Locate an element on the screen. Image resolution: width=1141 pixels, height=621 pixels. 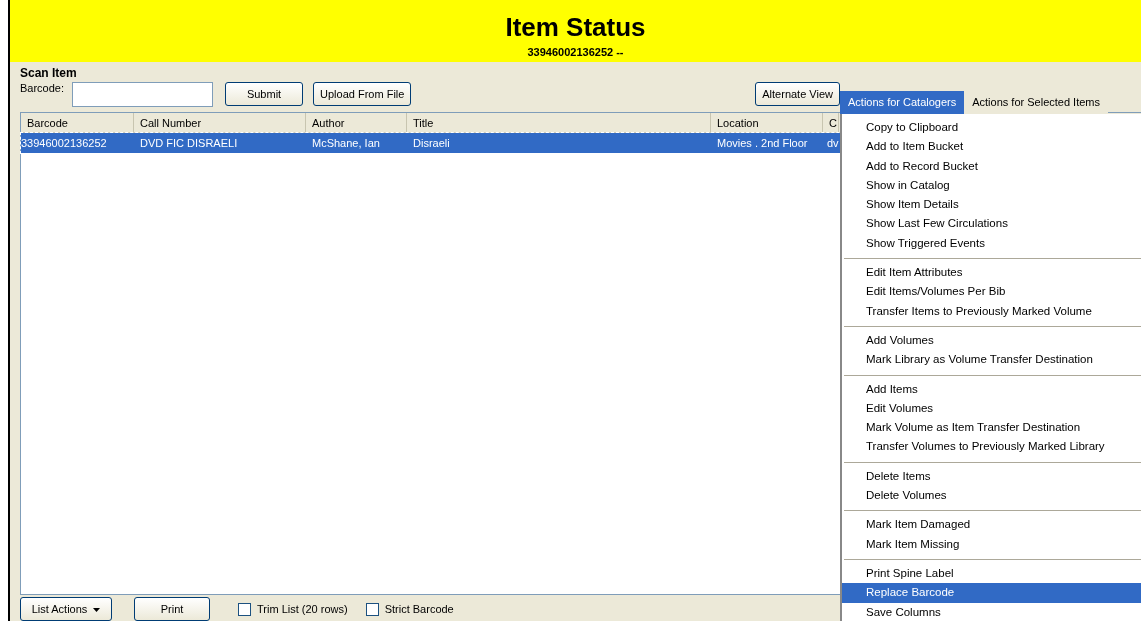
table-cell-text: McShane, Ian is located at coordinates (346, 143).